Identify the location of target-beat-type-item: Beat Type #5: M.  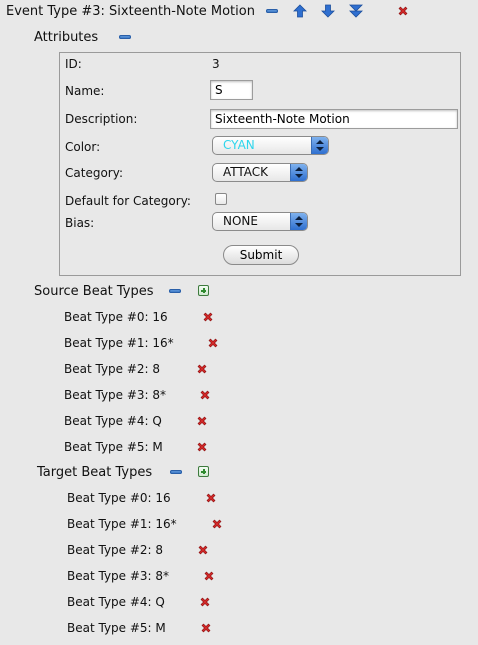
(116, 628).